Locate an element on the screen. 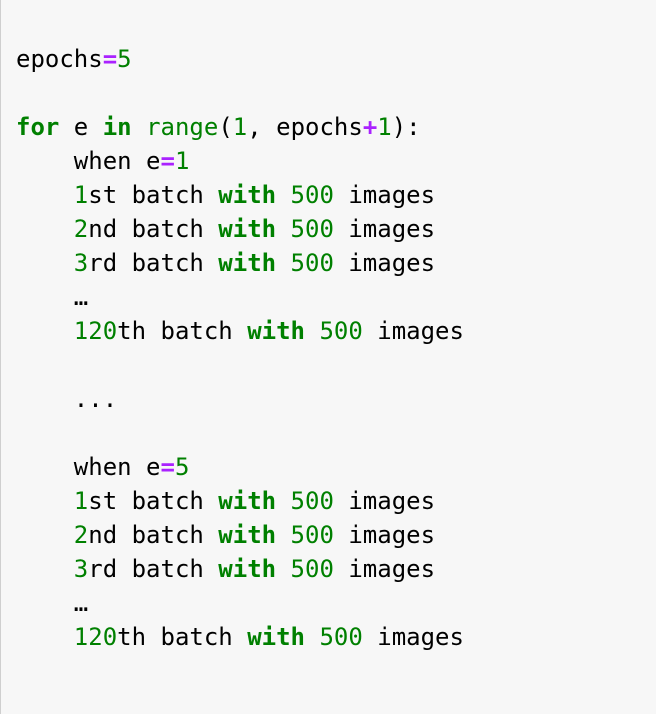  code-token-op: + is located at coordinates (370, 127).